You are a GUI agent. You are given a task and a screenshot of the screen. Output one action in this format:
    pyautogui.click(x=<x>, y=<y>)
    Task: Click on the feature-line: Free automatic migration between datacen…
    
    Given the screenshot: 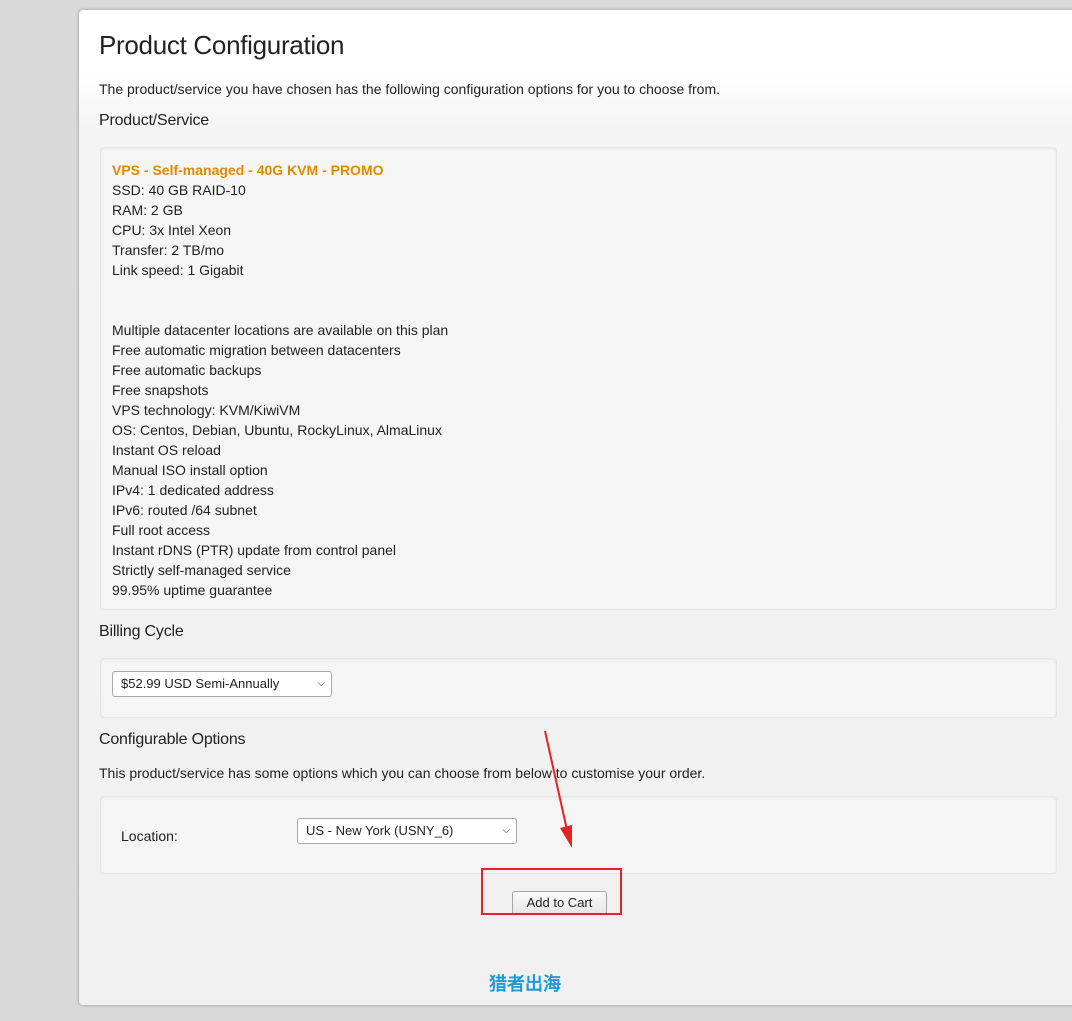 What is the action you would take?
    pyautogui.click(x=256, y=350)
    